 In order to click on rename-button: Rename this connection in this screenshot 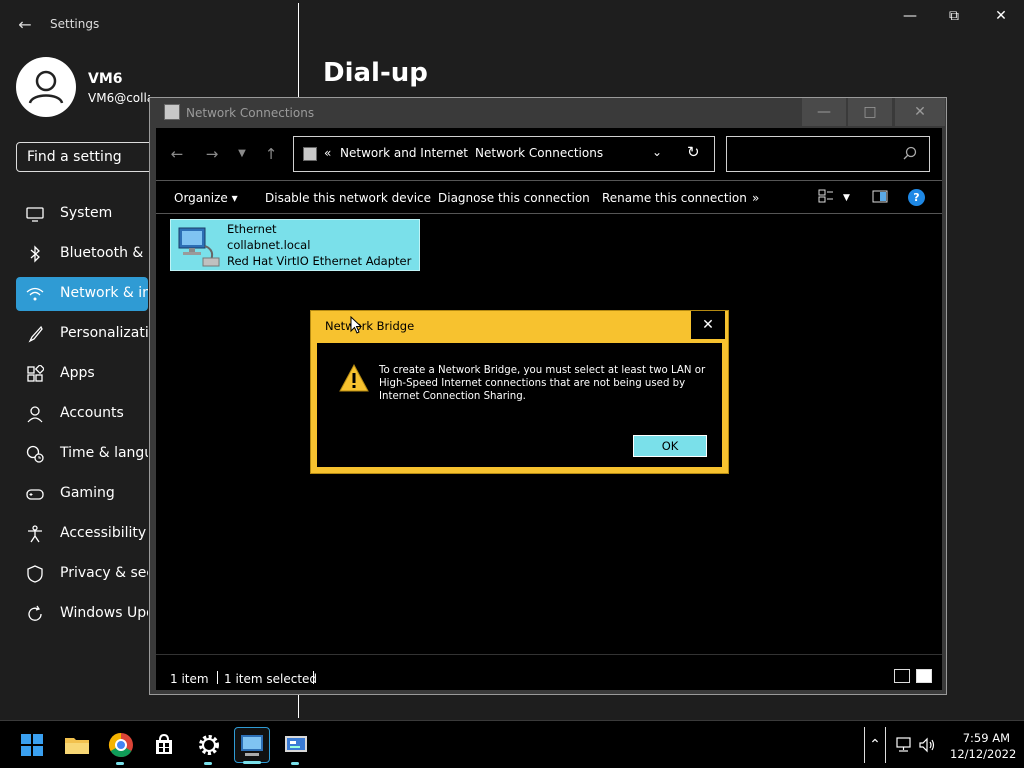, I will do `click(674, 198)`.